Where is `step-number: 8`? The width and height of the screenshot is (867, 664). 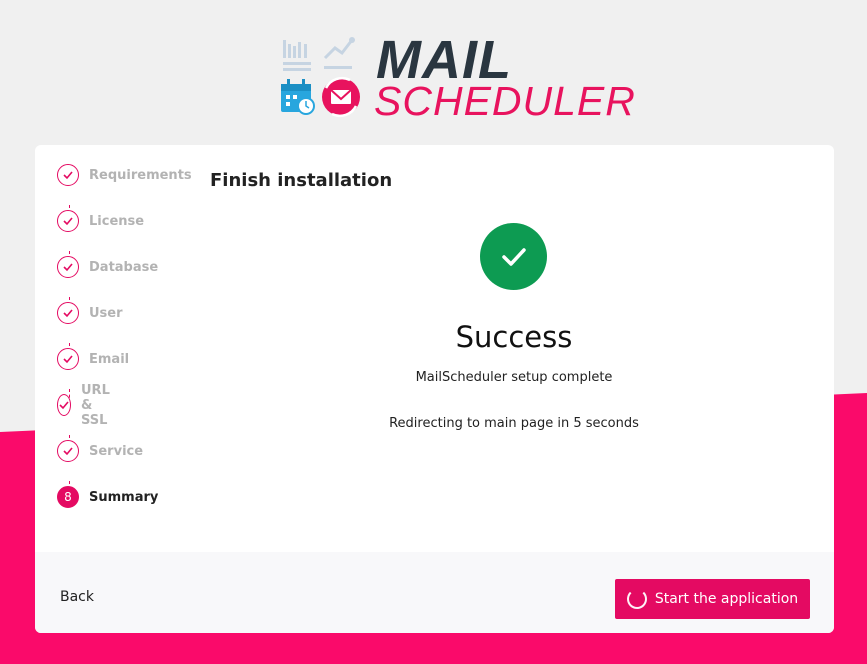
step-number: 8 is located at coordinates (68, 497).